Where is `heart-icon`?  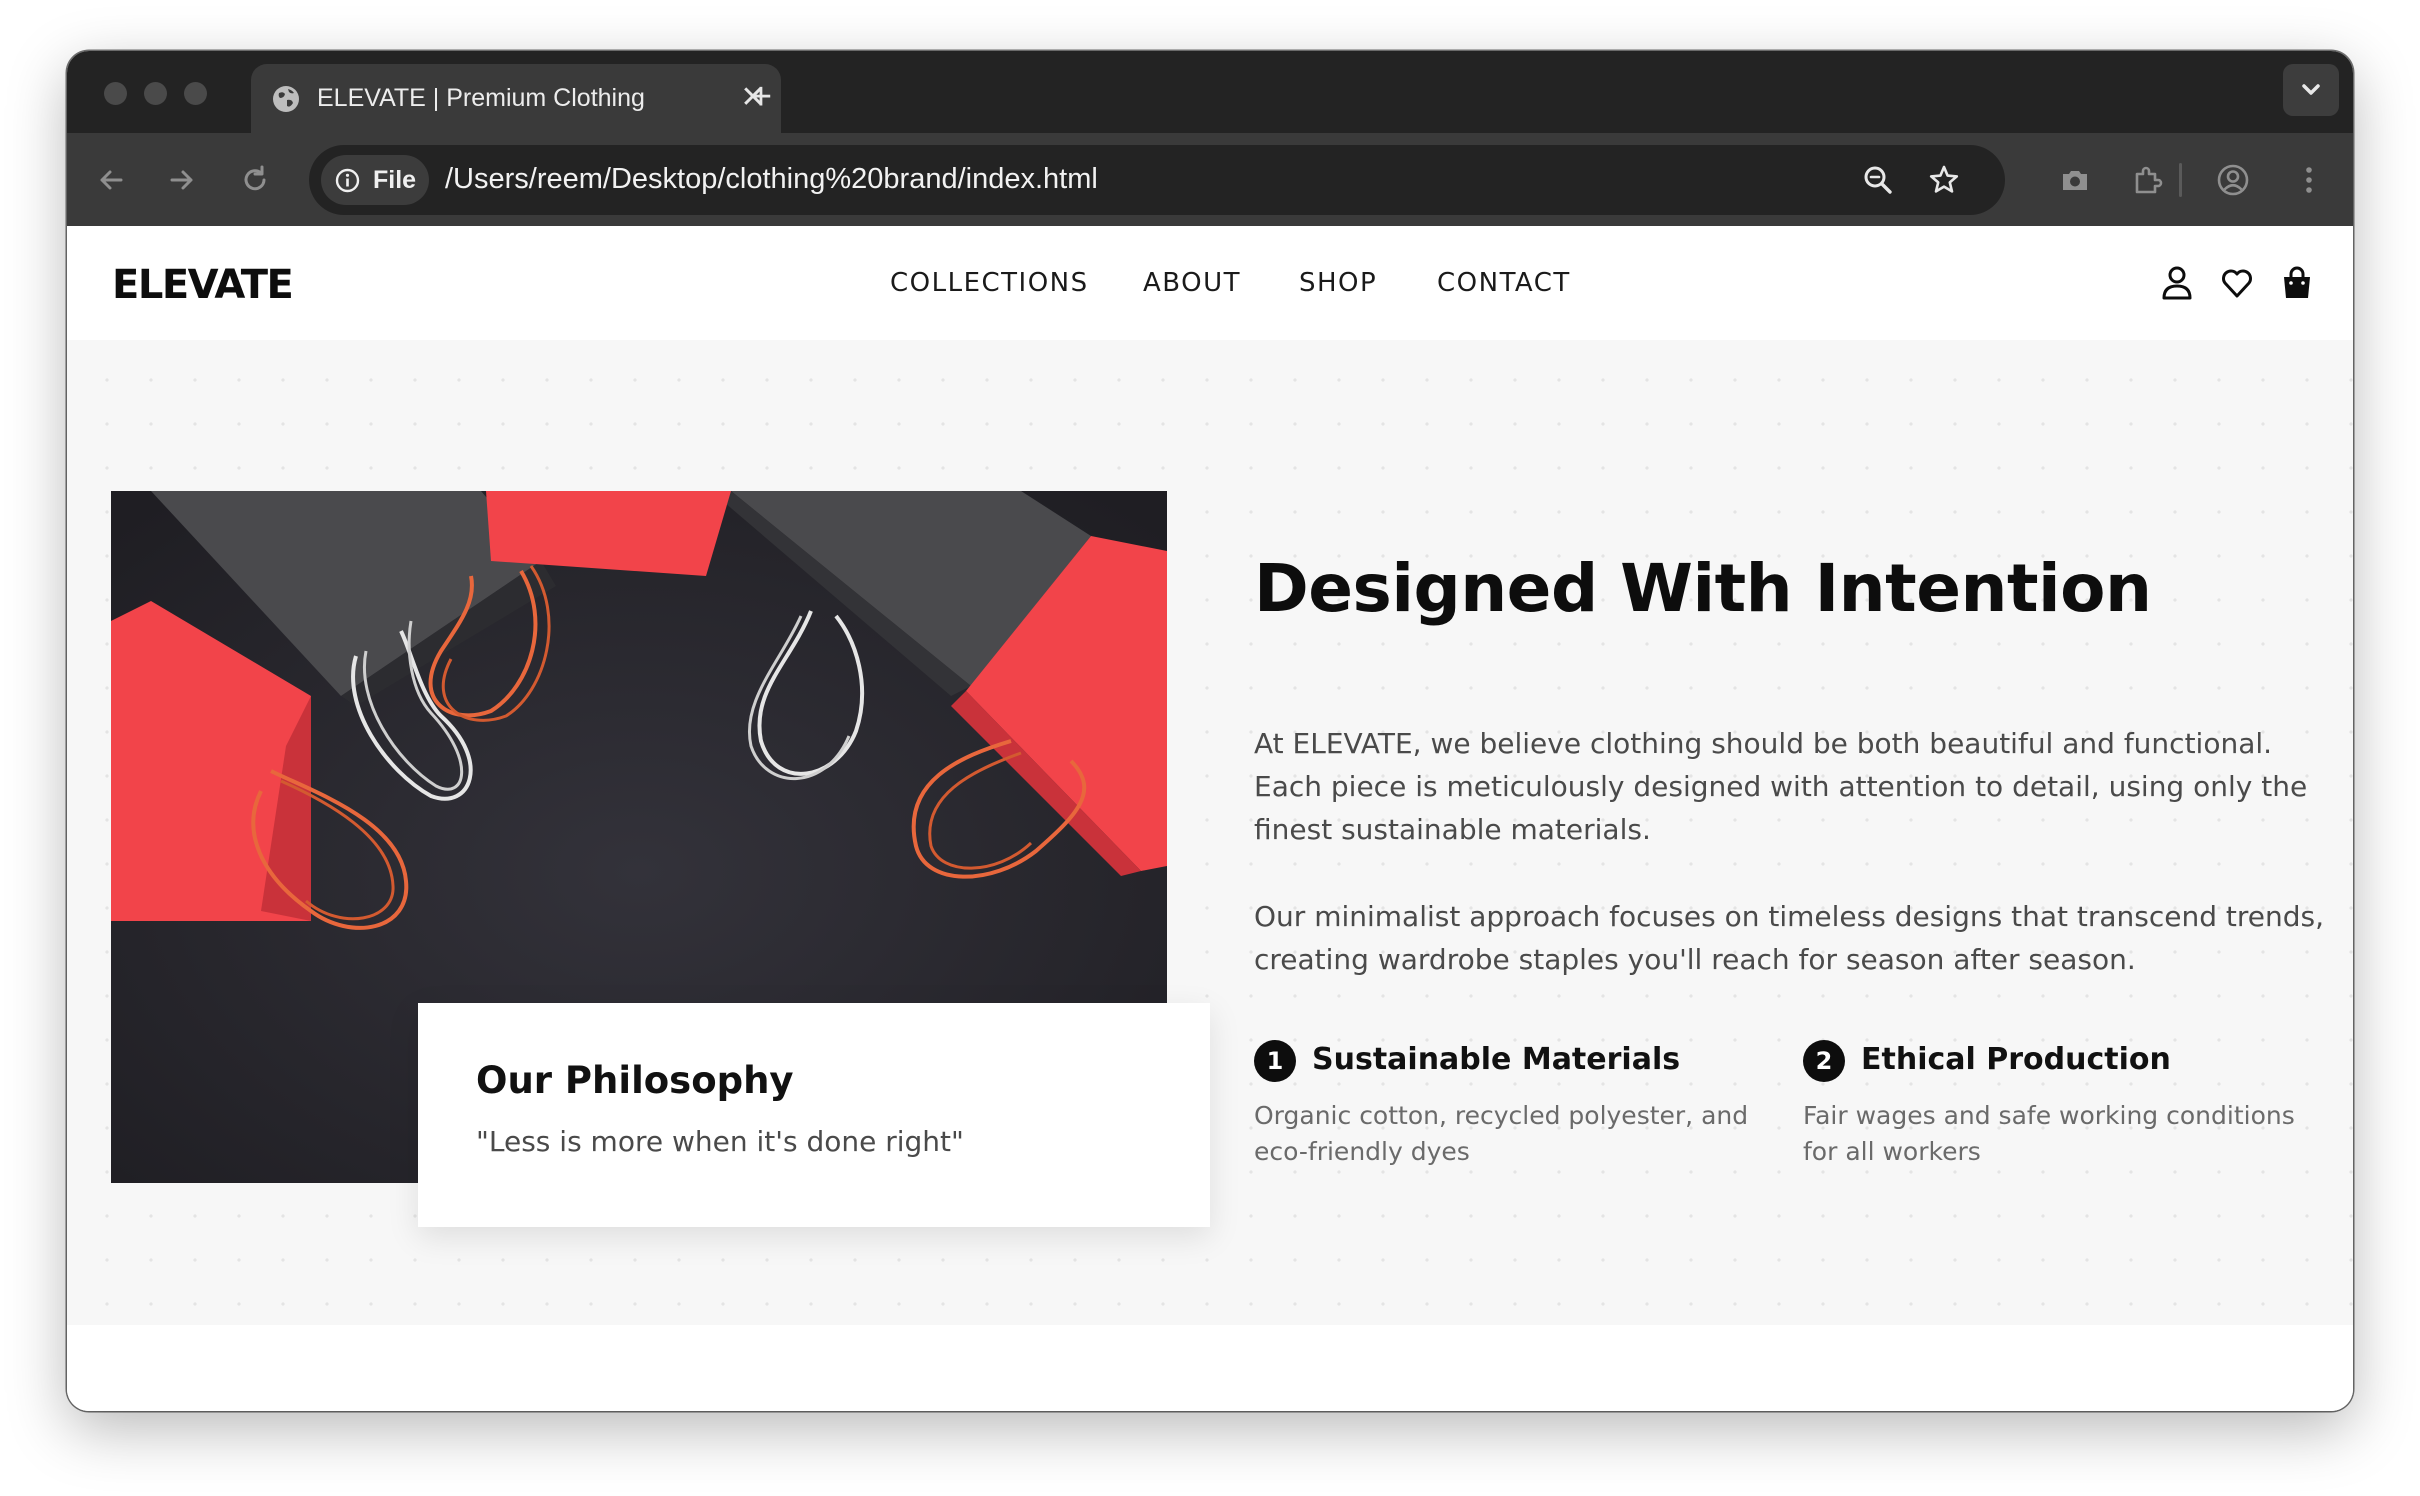
heart-icon is located at coordinates (2237, 283).